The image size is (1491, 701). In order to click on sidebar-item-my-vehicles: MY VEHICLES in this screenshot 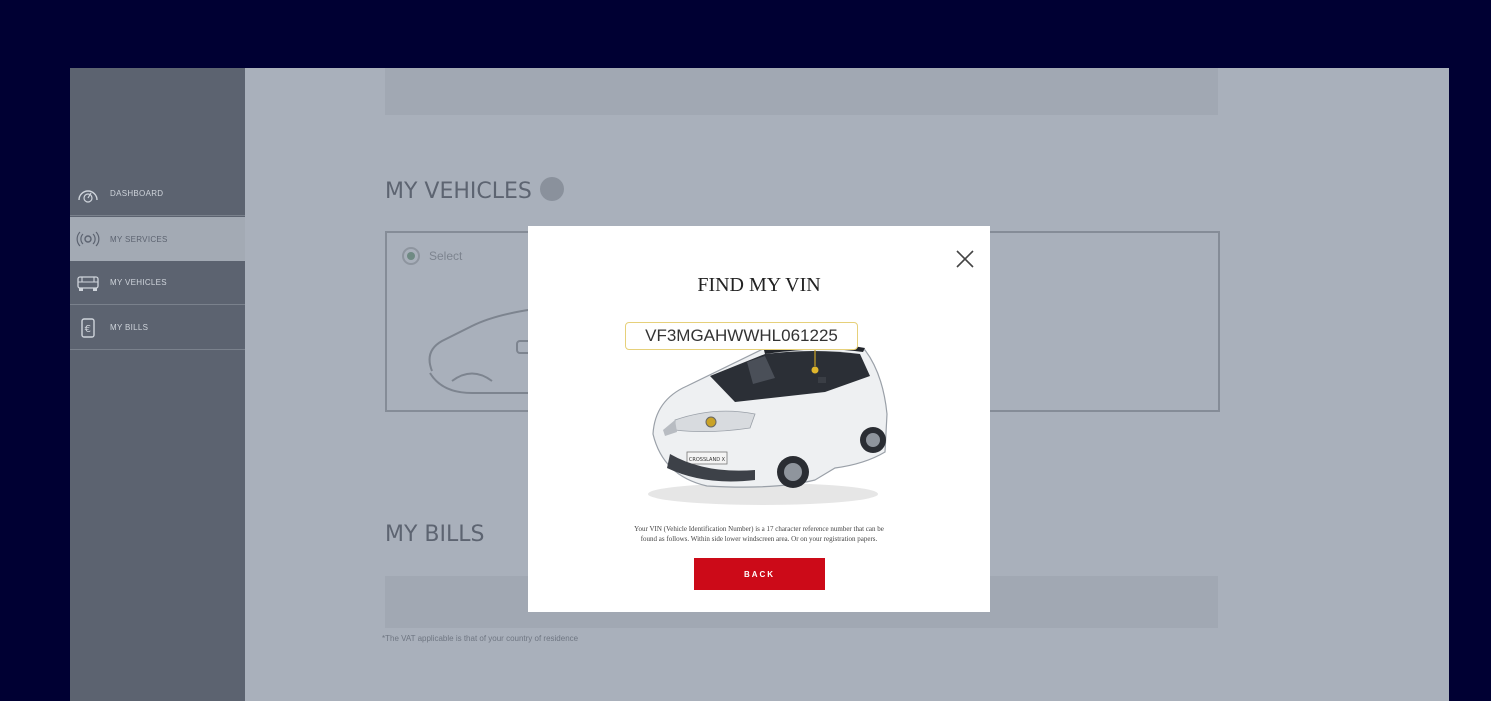, I will do `click(157, 283)`.